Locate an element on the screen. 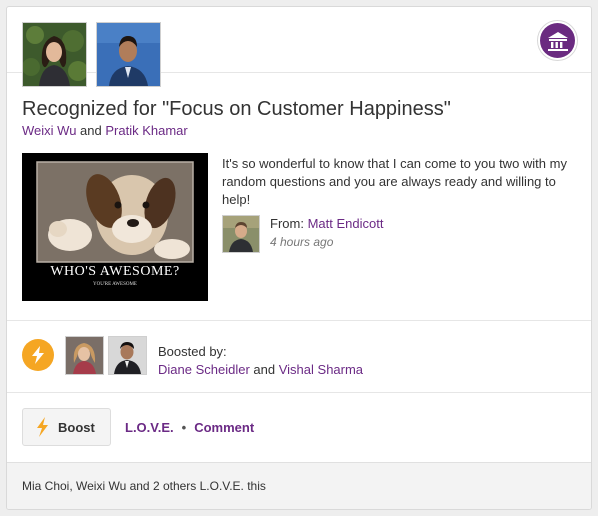 This screenshot has height=516, width=598. recipient-avatar-weixi-wu is located at coordinates (54, 54).